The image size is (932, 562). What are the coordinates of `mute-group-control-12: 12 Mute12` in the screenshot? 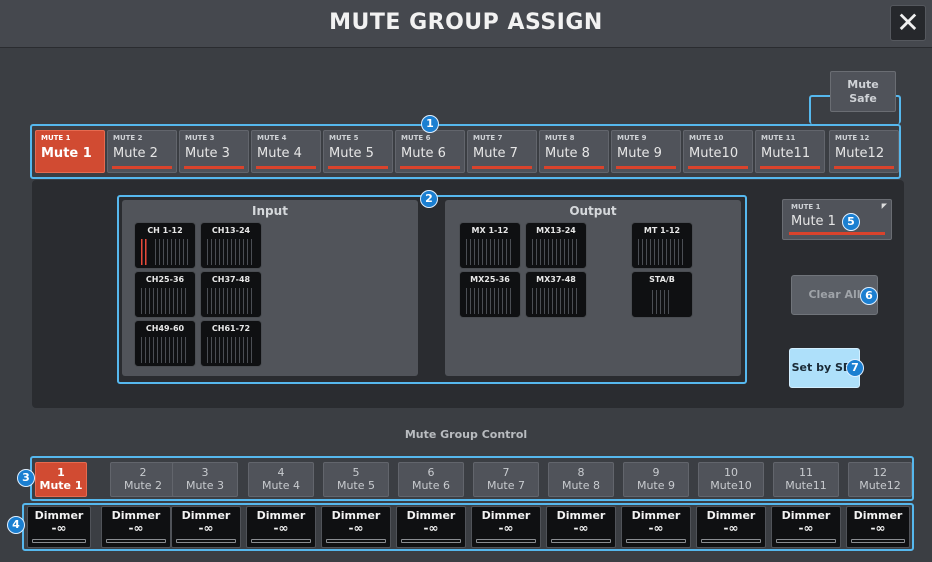 It's located at (880, 479).